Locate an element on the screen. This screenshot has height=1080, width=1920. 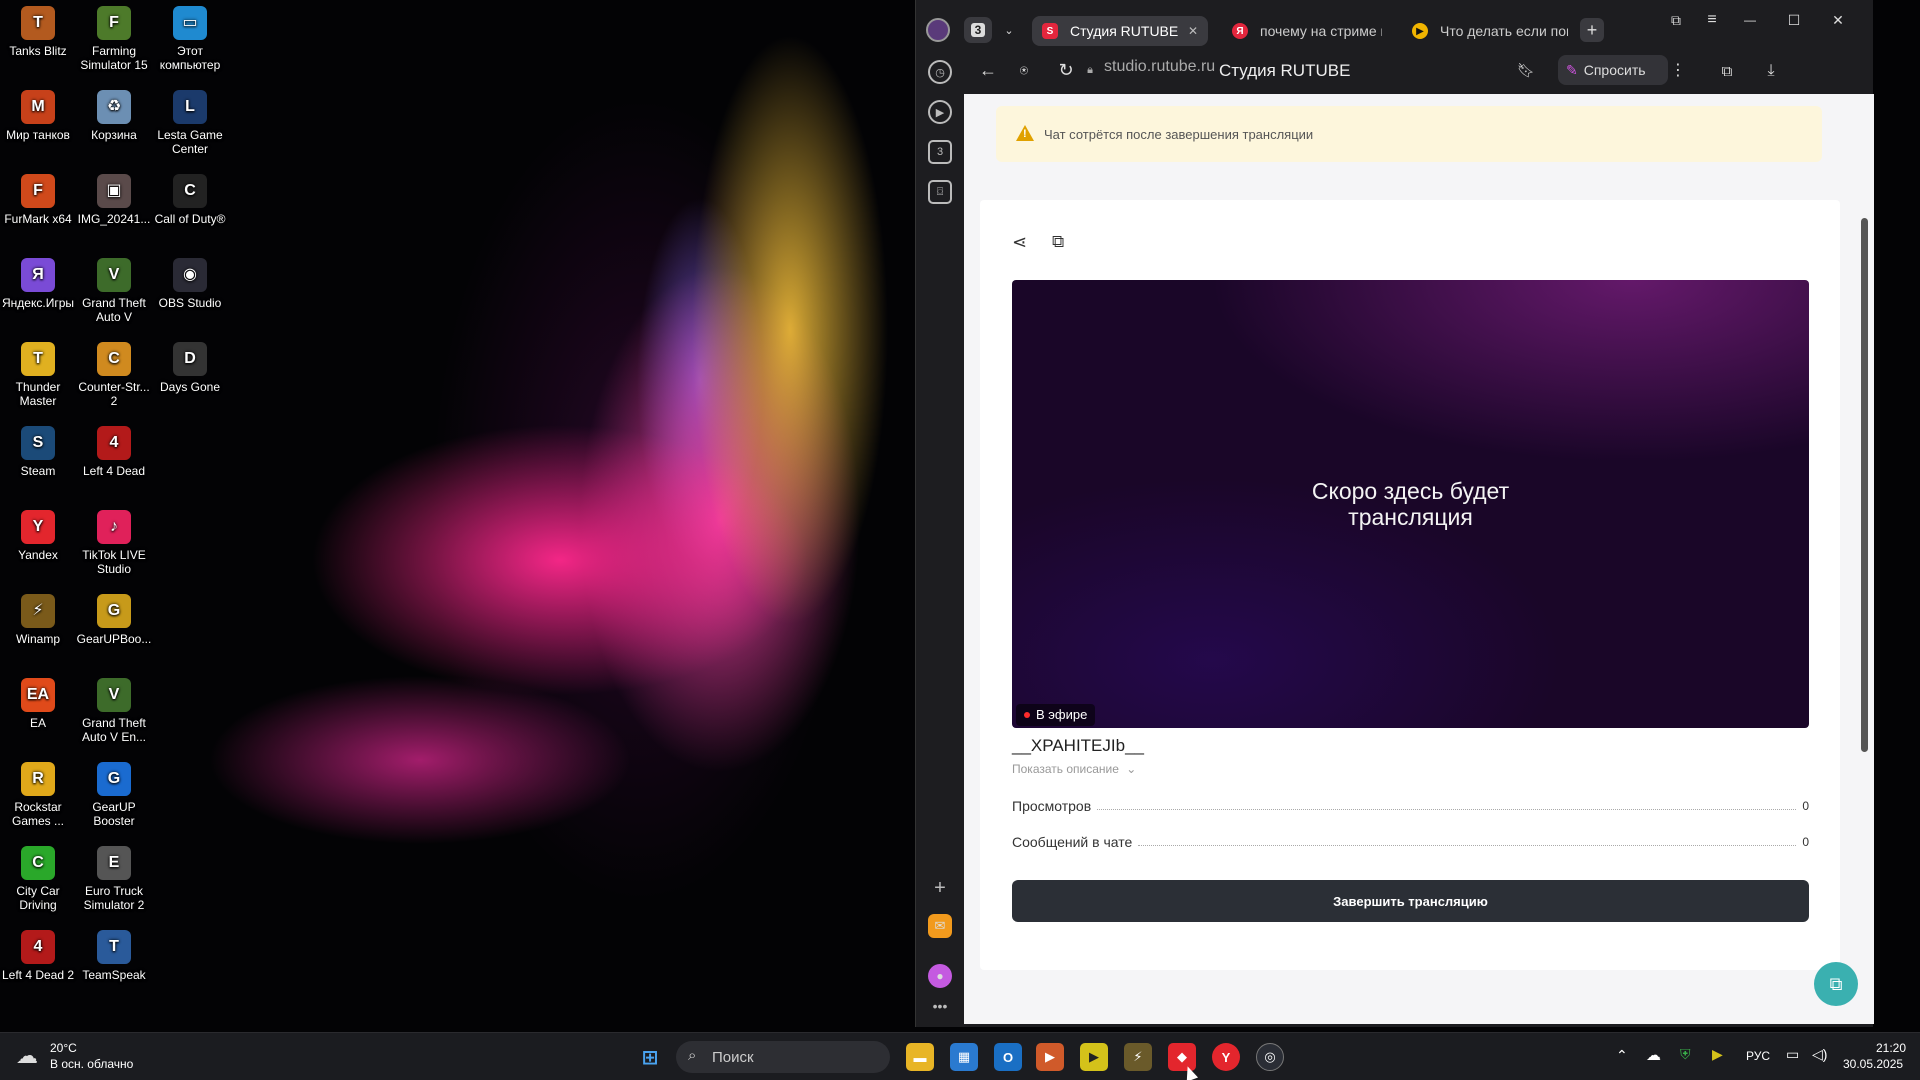
close-window-button: ✕ is located at coordinates (1838, 20).